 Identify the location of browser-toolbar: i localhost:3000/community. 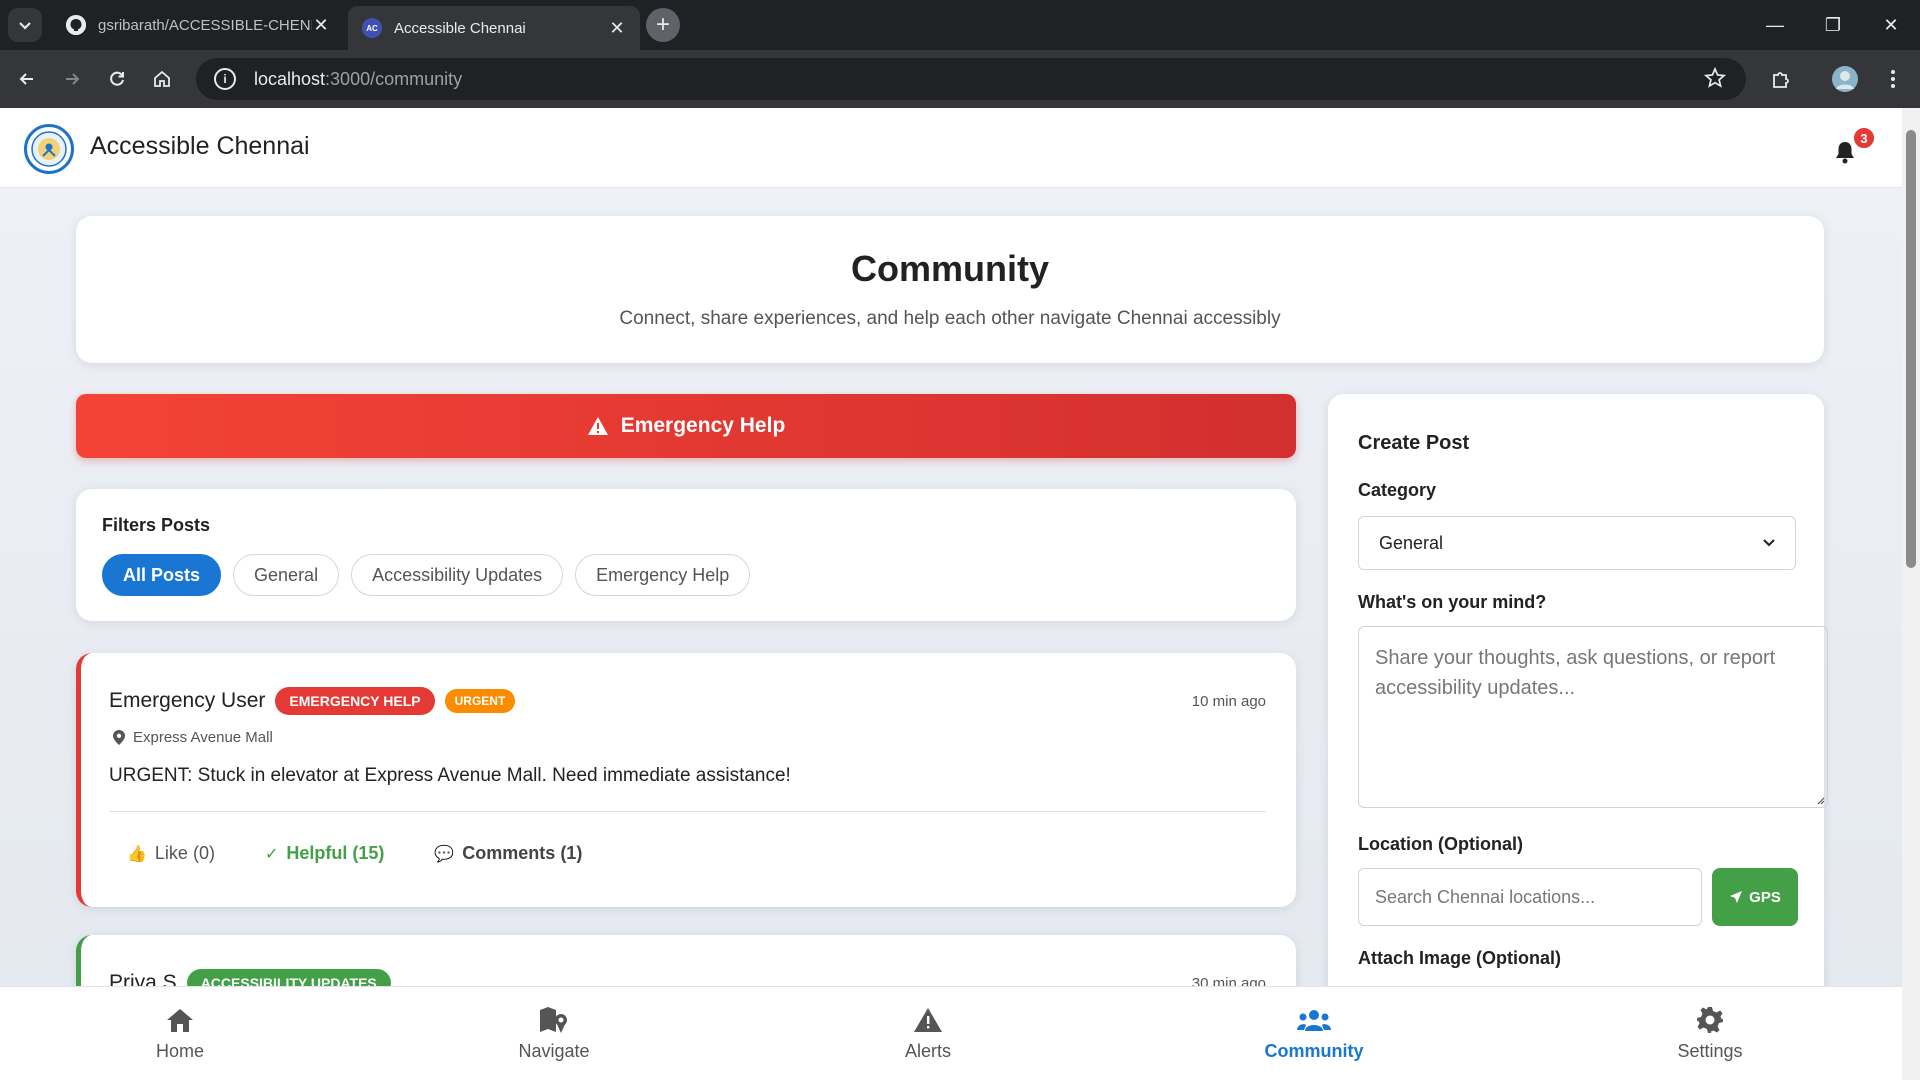
(960, 79).